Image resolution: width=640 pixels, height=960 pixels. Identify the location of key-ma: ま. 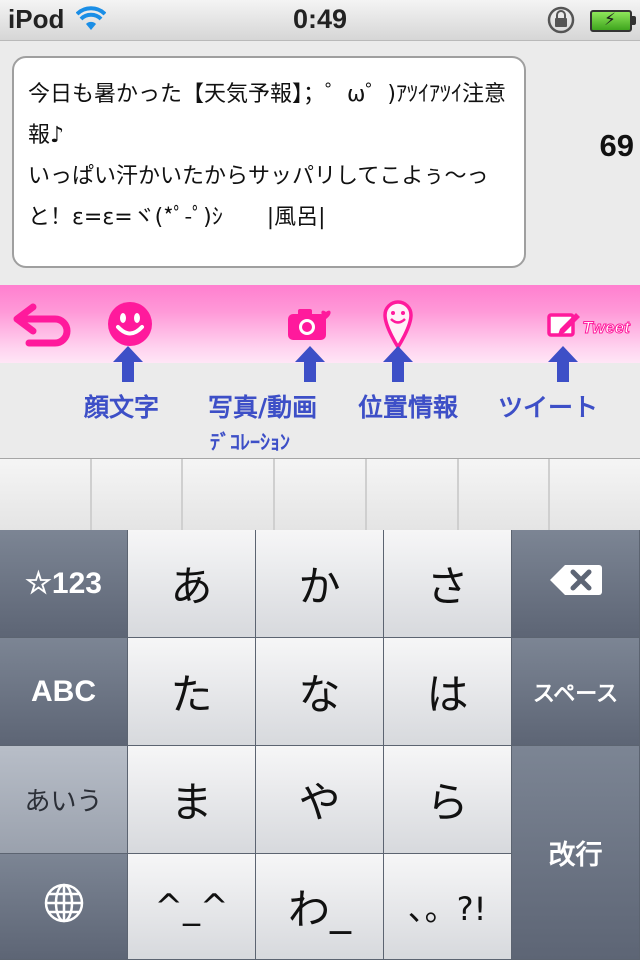
(192, 800).